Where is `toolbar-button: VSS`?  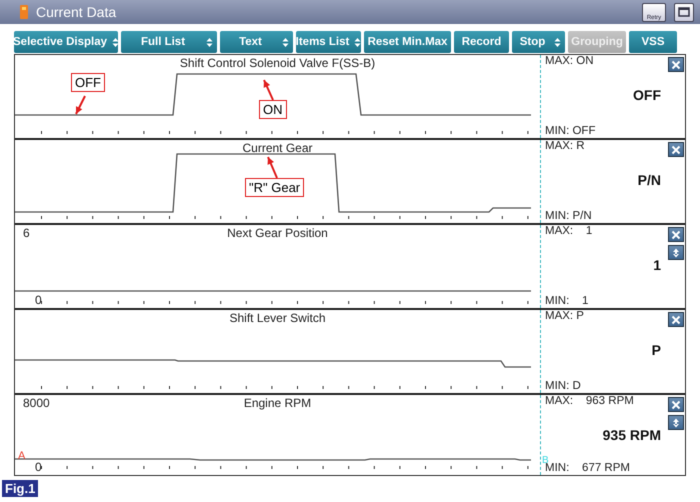 toolbar-button: VSS is located at coordinates (653, 42).